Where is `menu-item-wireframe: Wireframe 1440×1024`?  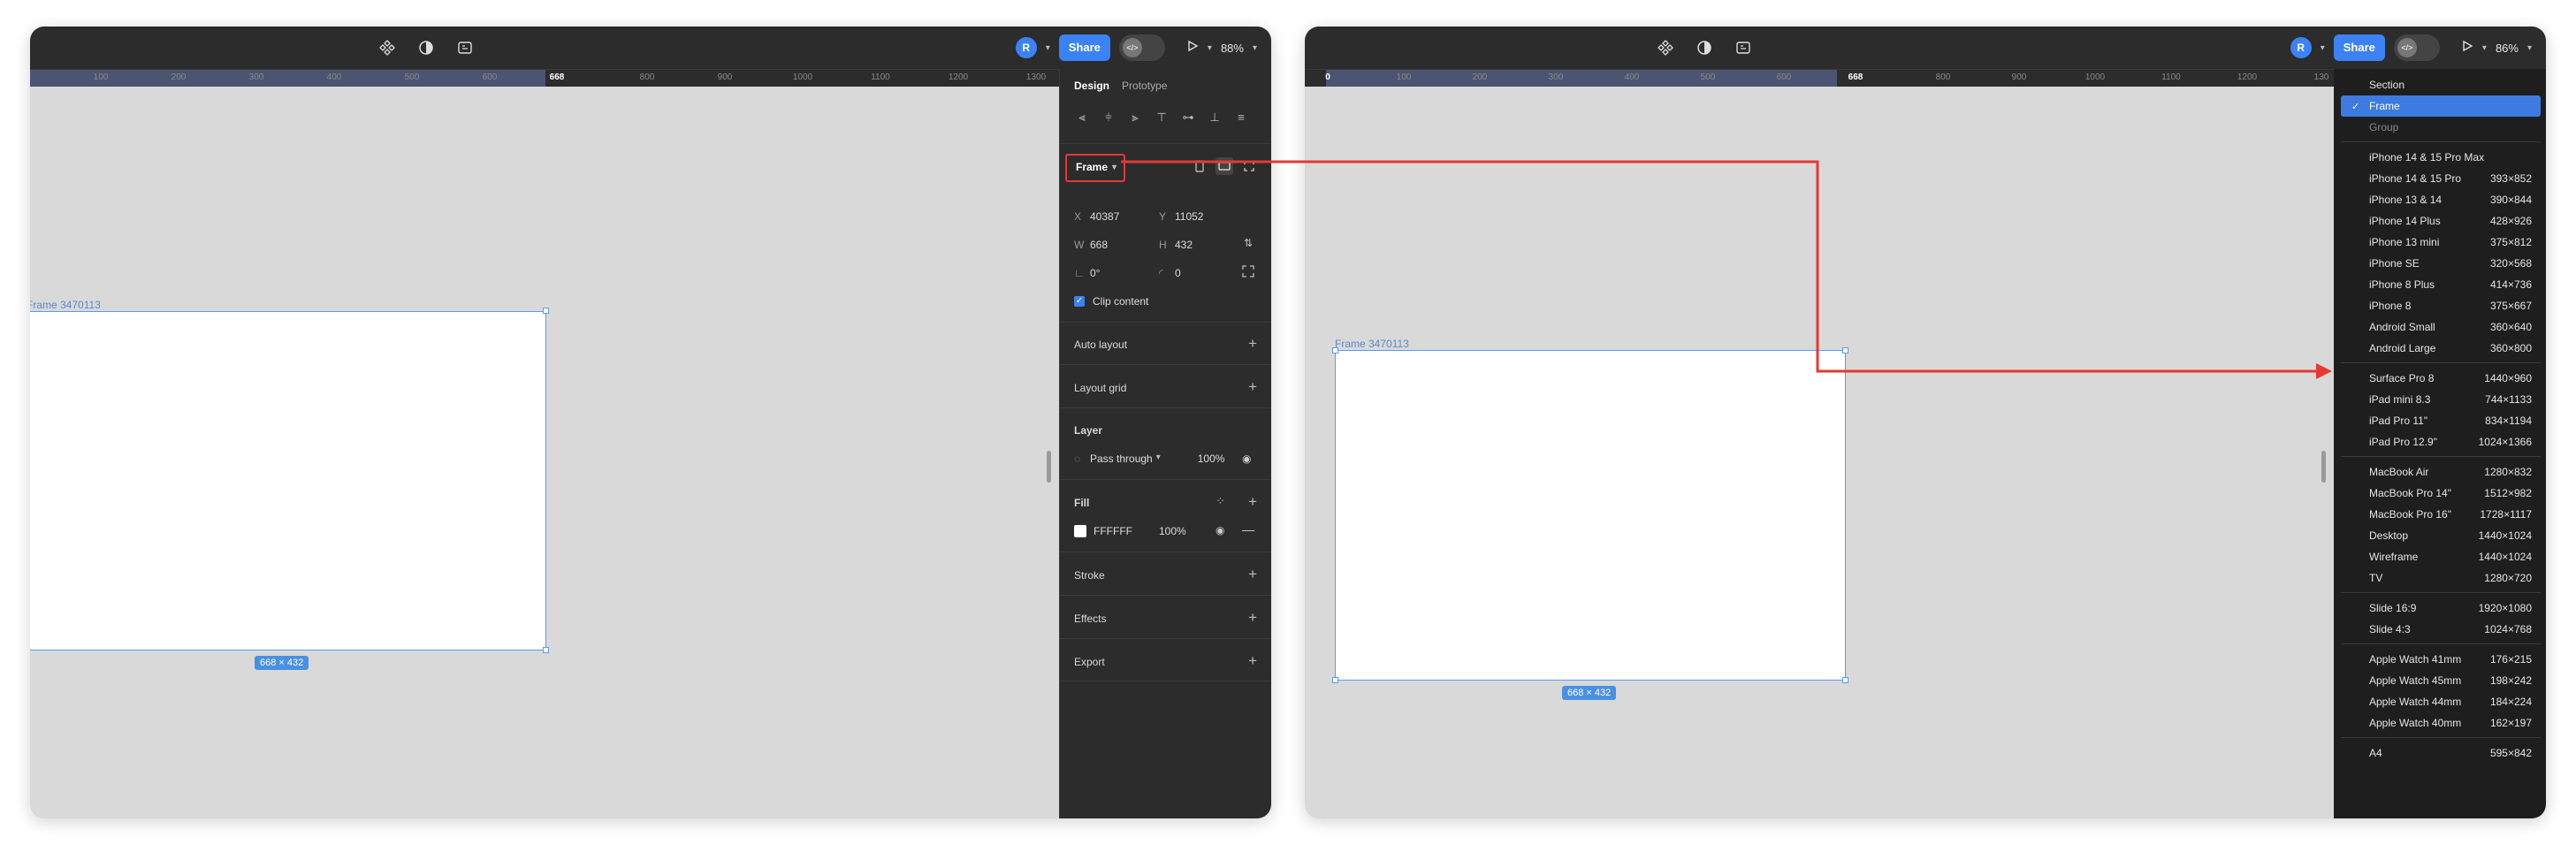
menu-item-wireframe: Wireframe 1440×1024 is located at coordinates (2441, 556).